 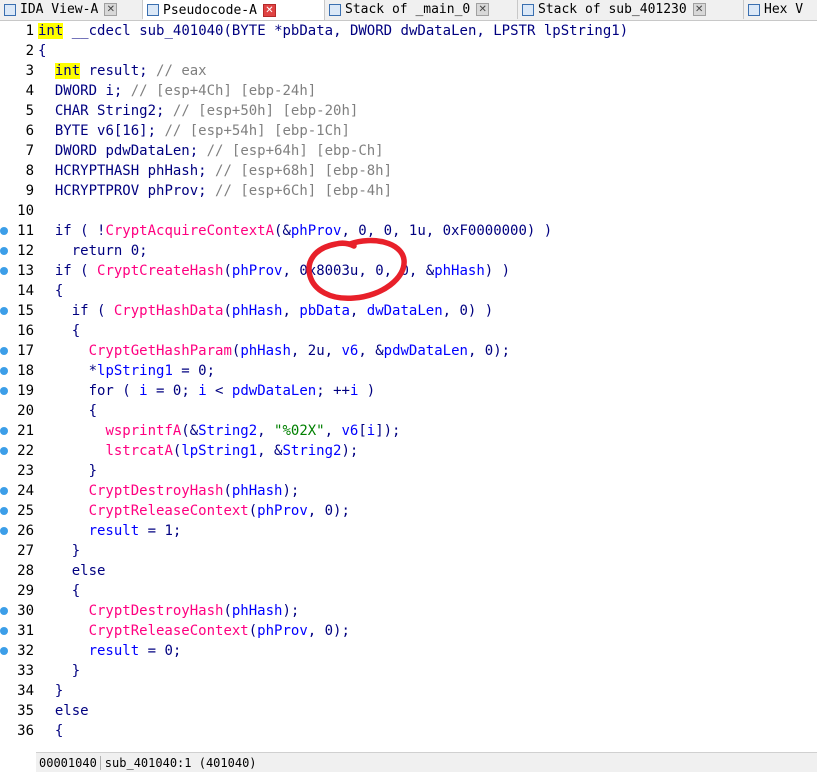 What do you see at coordinates (110, 651) in the screenshot?
I see `code-text: result = 0;` at bounding box center [110, 651].